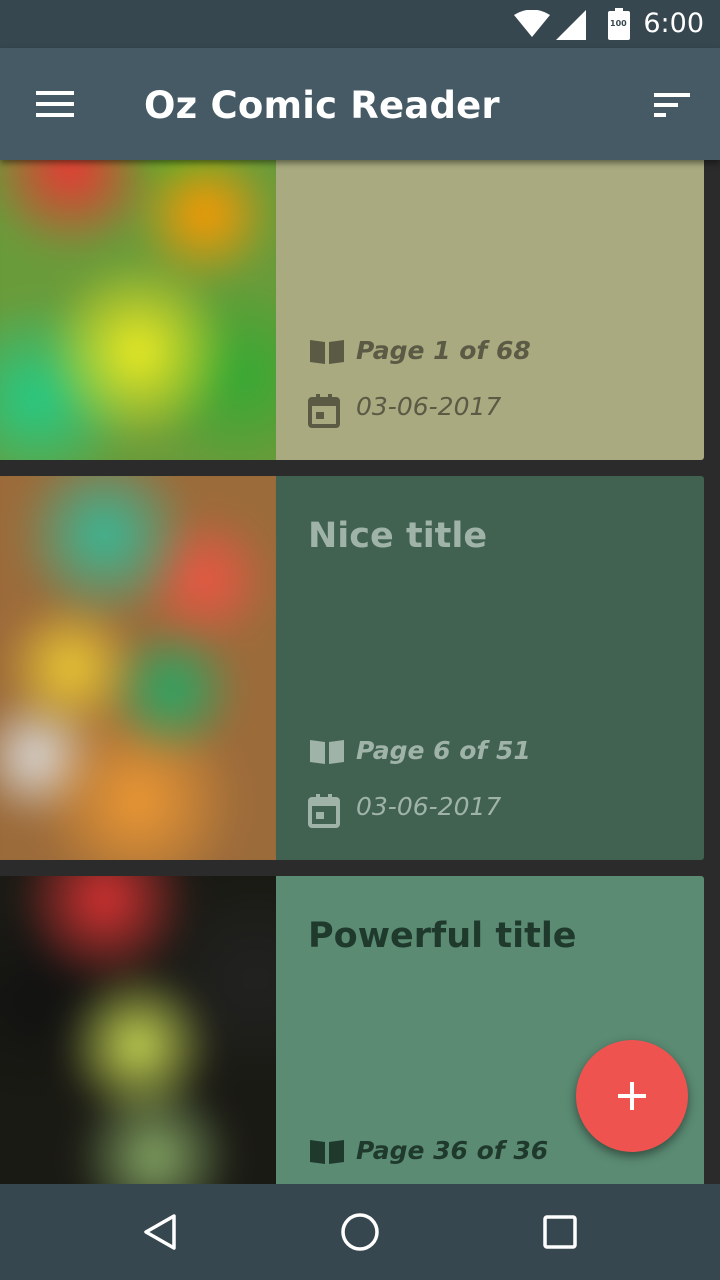 The image size is (720, 1280). What do you see at coordinates (360, 24) in the screenshot?
I see `status-bar: 100 6:00` at bounding box center [360, 24].